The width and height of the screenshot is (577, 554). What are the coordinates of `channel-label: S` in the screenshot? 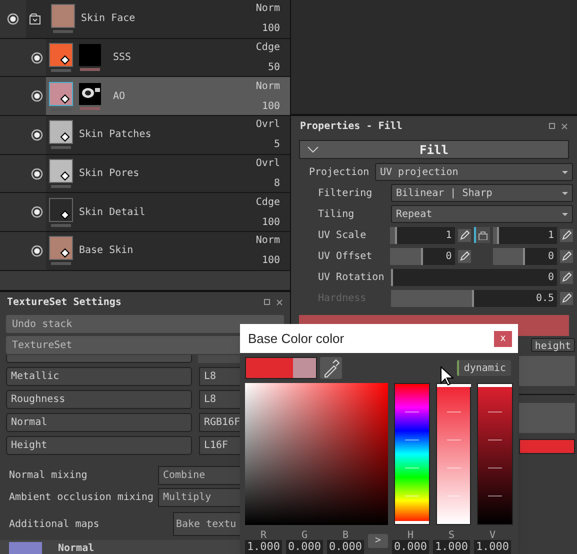 It's located at (451, 534).